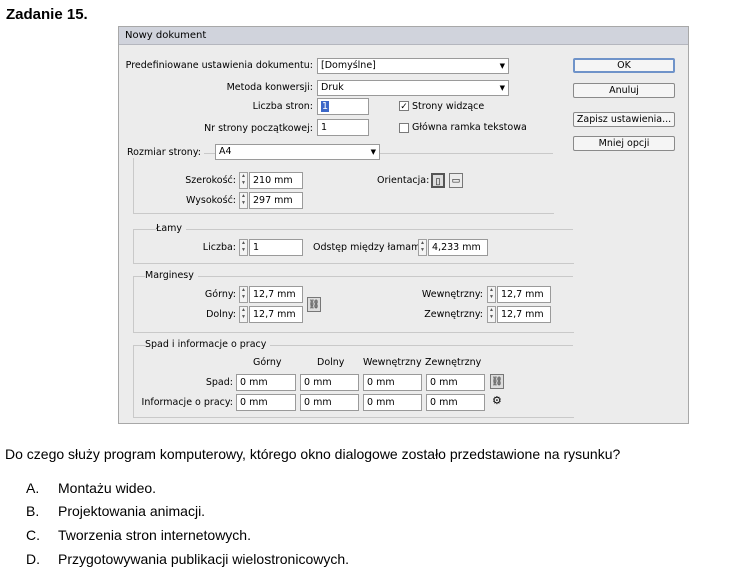 This screenshot has width=756, height=575. What do you see at coordinates (314, 304) in the screenshot?
I see `link-margins-icon: ⛓` at bounding box center [314, 304].